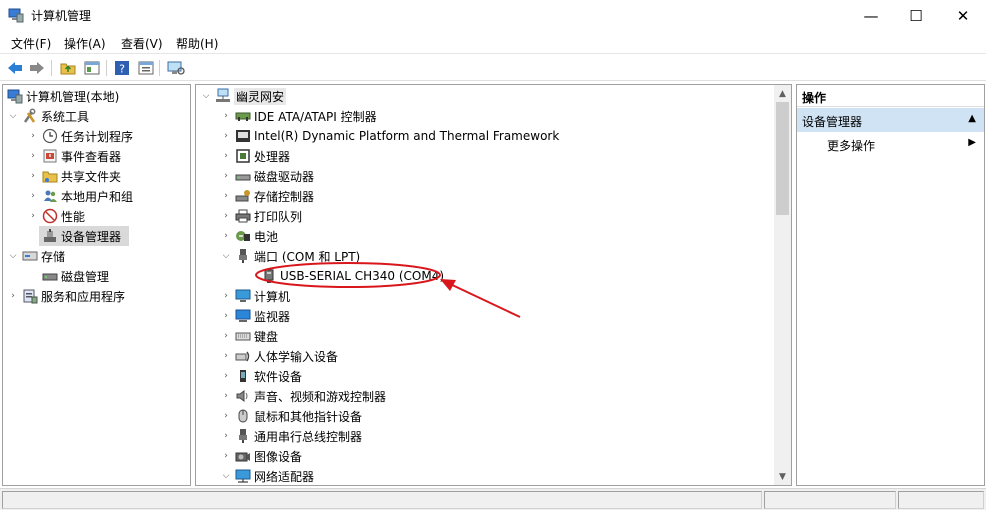 The height and width of the screenshot is (510, 986). Describe the element at coordinates (307, 256) in the screenshot. I see `device-category-label: 端口 (COM 和 LPT)` at that location.